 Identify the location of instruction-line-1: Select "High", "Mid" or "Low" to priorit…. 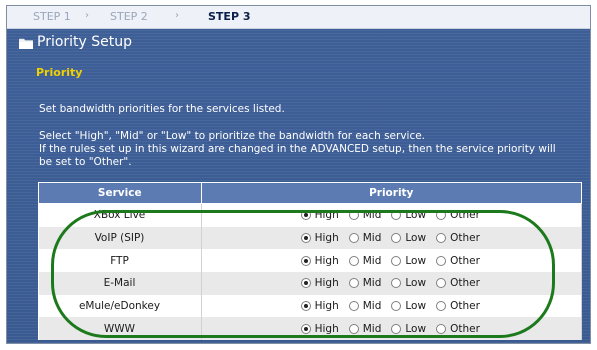
(232, 136).